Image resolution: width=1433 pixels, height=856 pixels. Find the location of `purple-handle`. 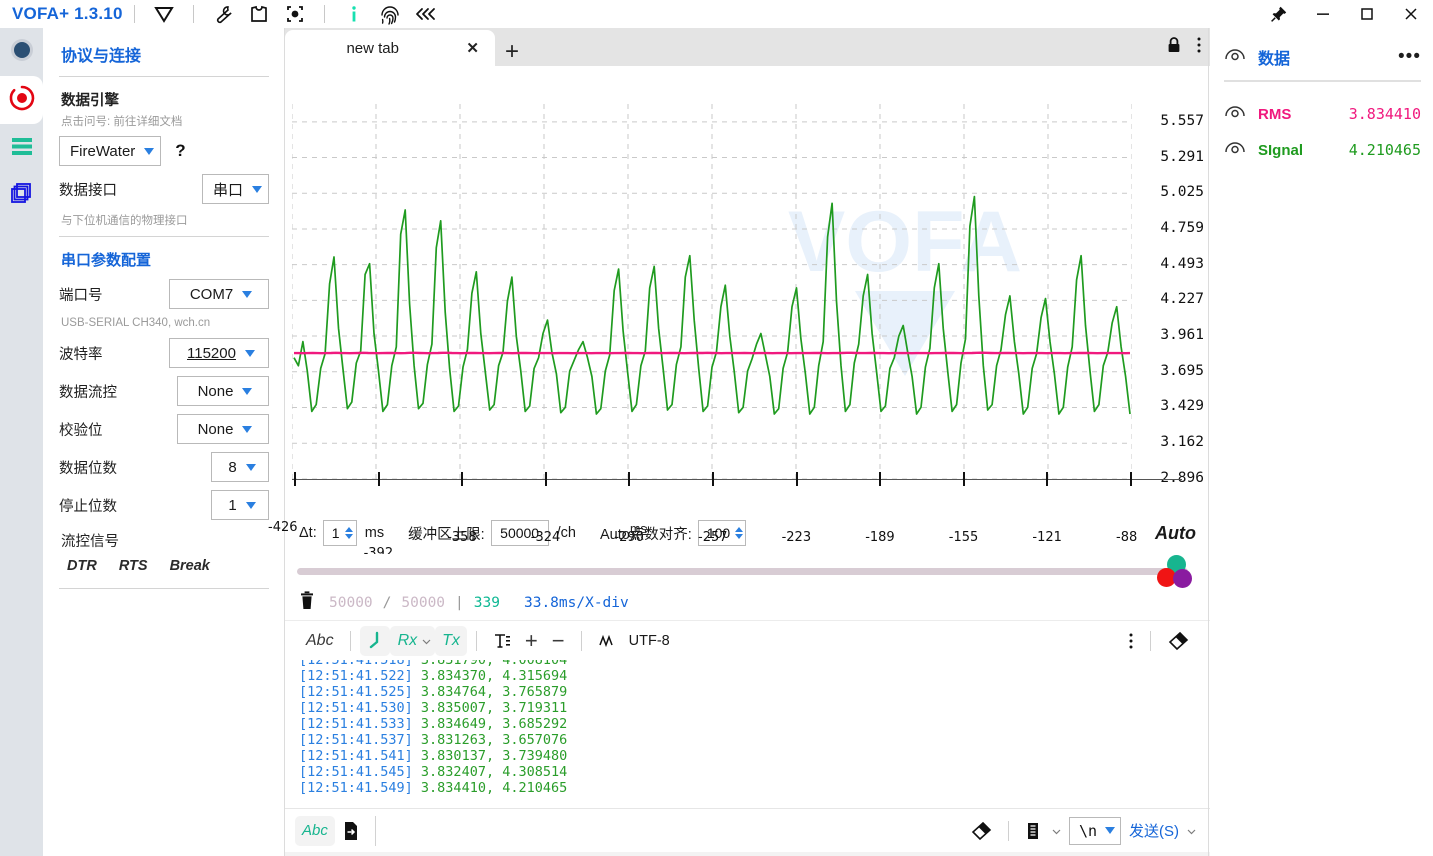

purple-handle is located at coordinates (1182, 578).